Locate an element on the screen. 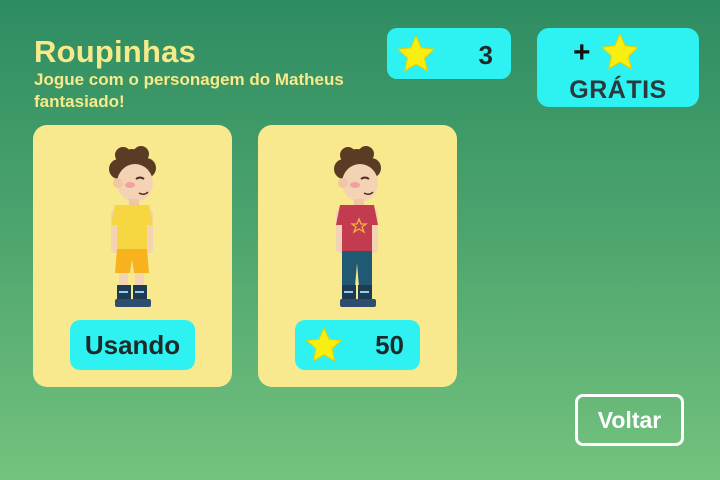  outfit-price: 50 is located at coordinates (389, 345).